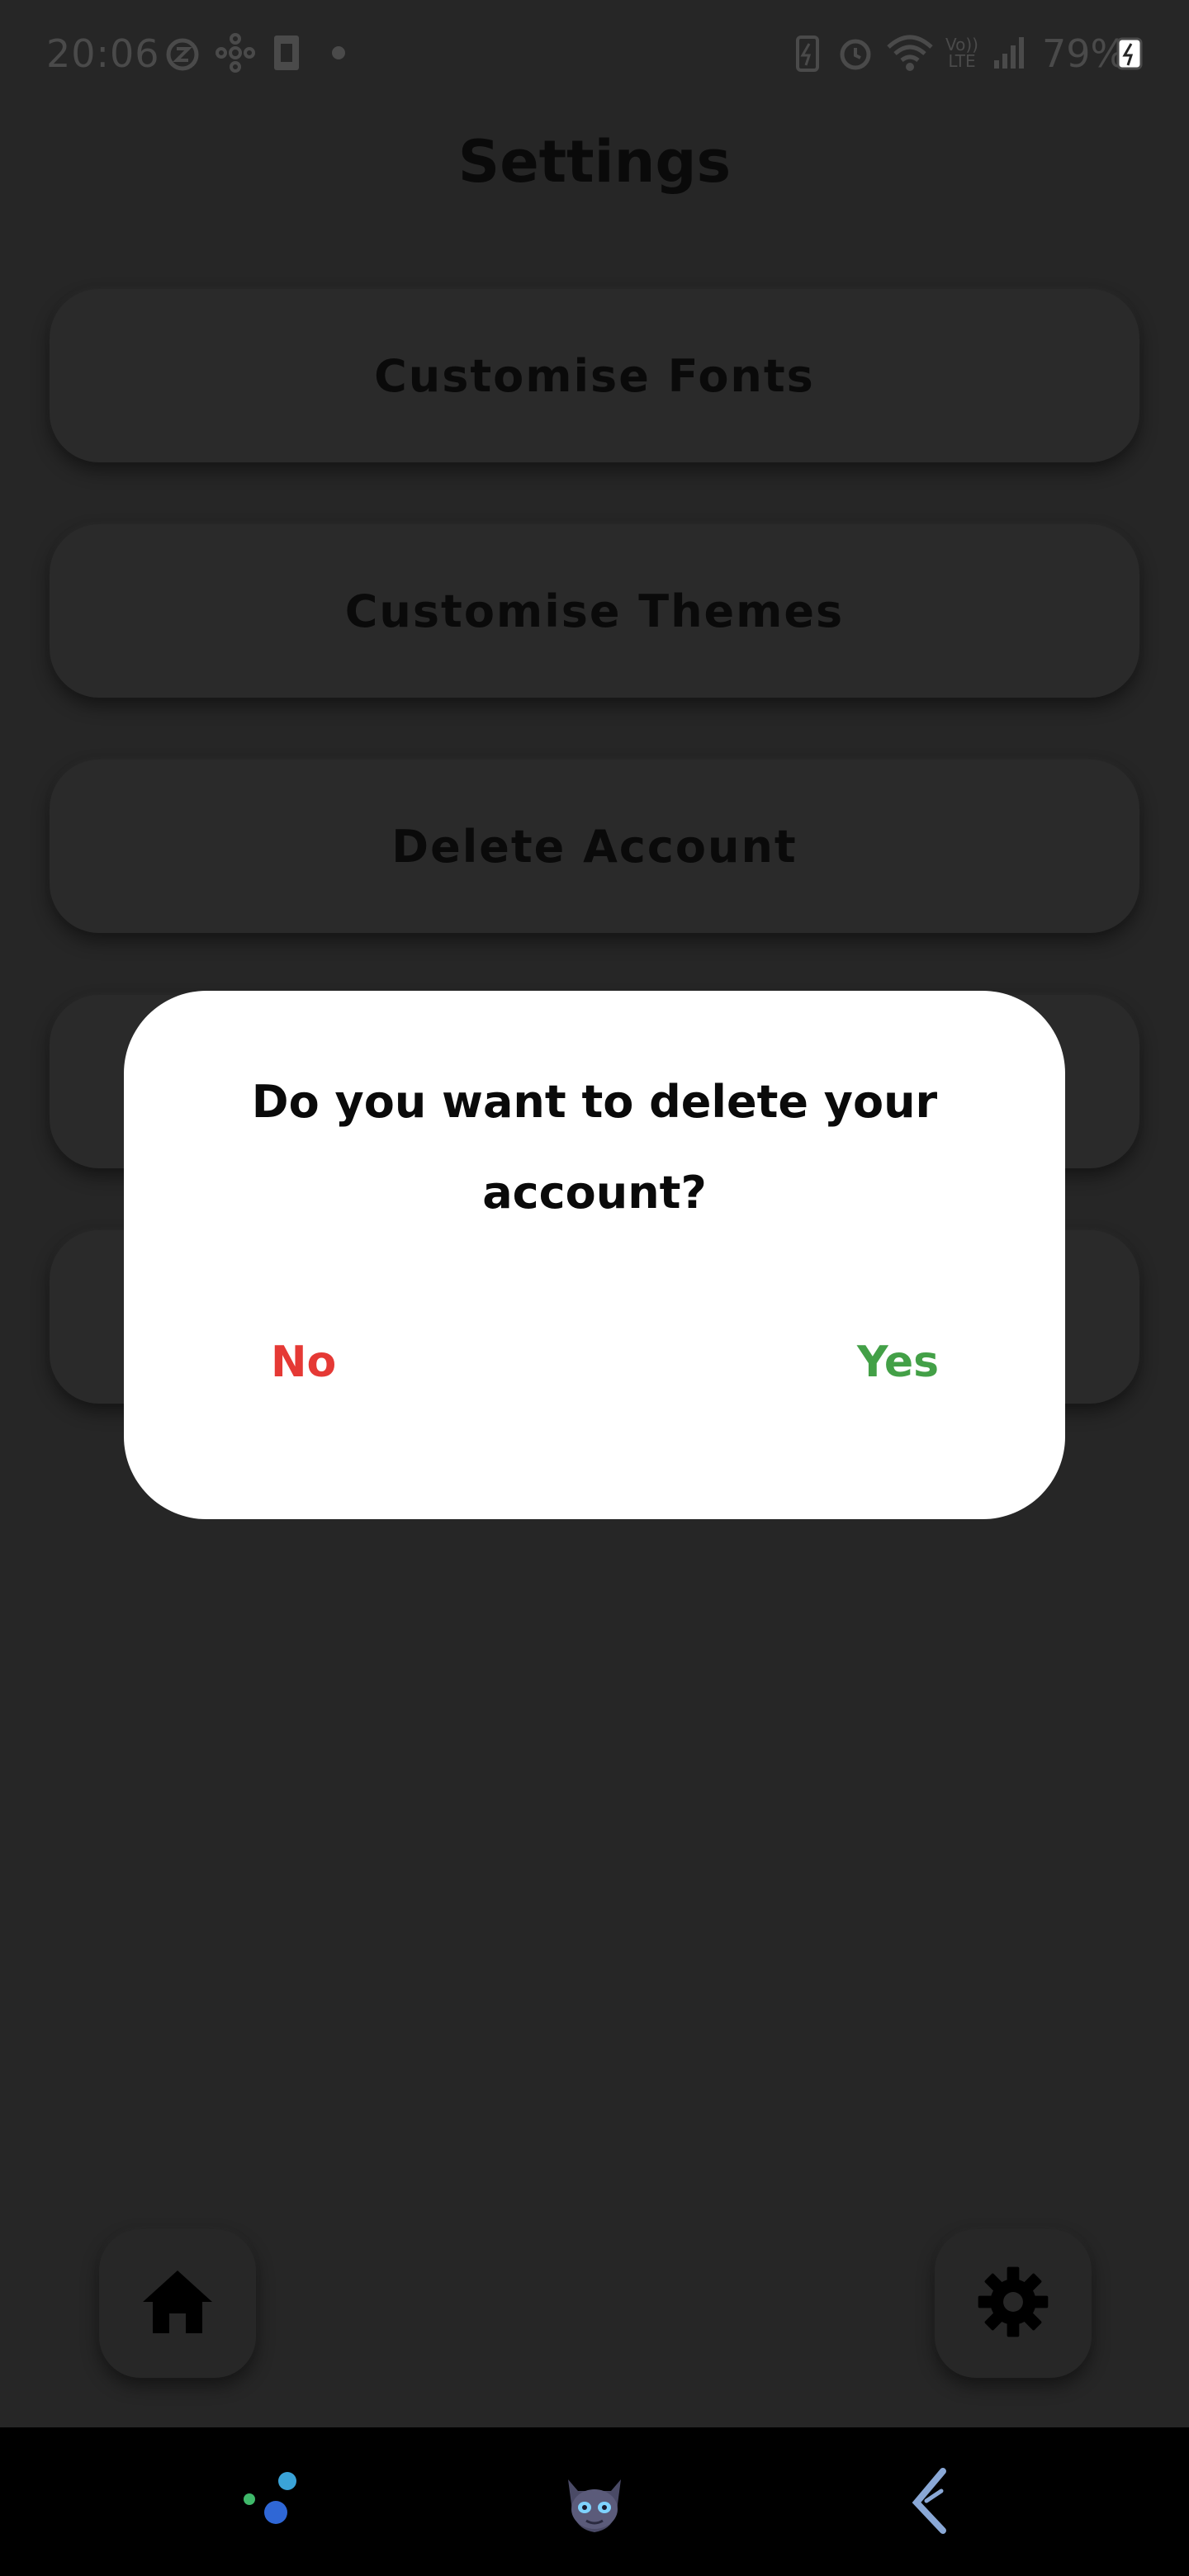 Image resolution: width=1189 pixels, height=2576 pixels. Describe the element at coordinates (898, 1362) in the screenshot. I see `dialog-yes-button: Yes` at that location.